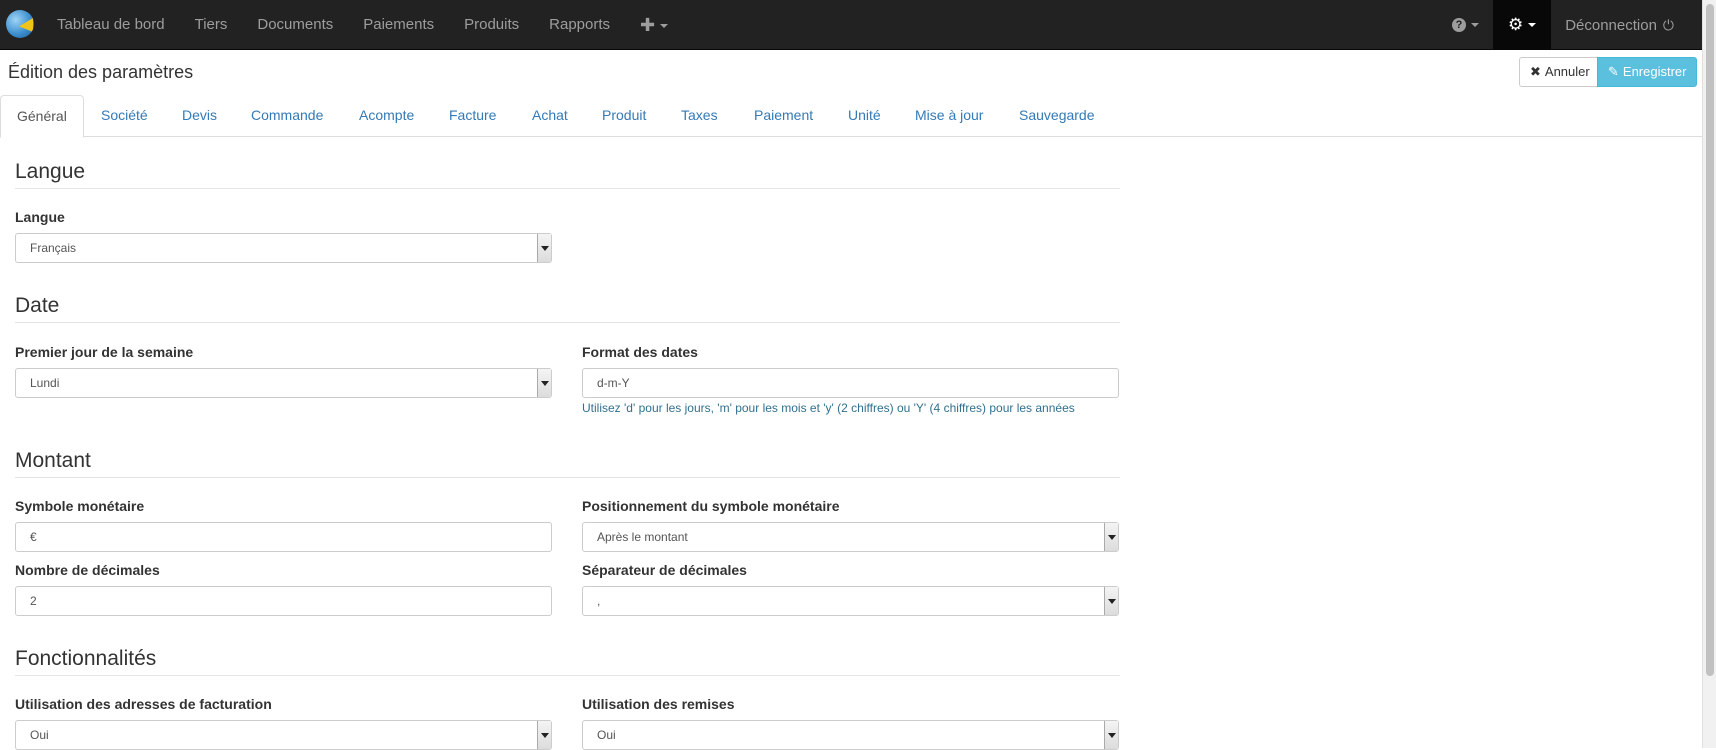 The width and height of the screenshot is (1716, 750). I want to click on discounts-select: Oui, so click(850, 735).